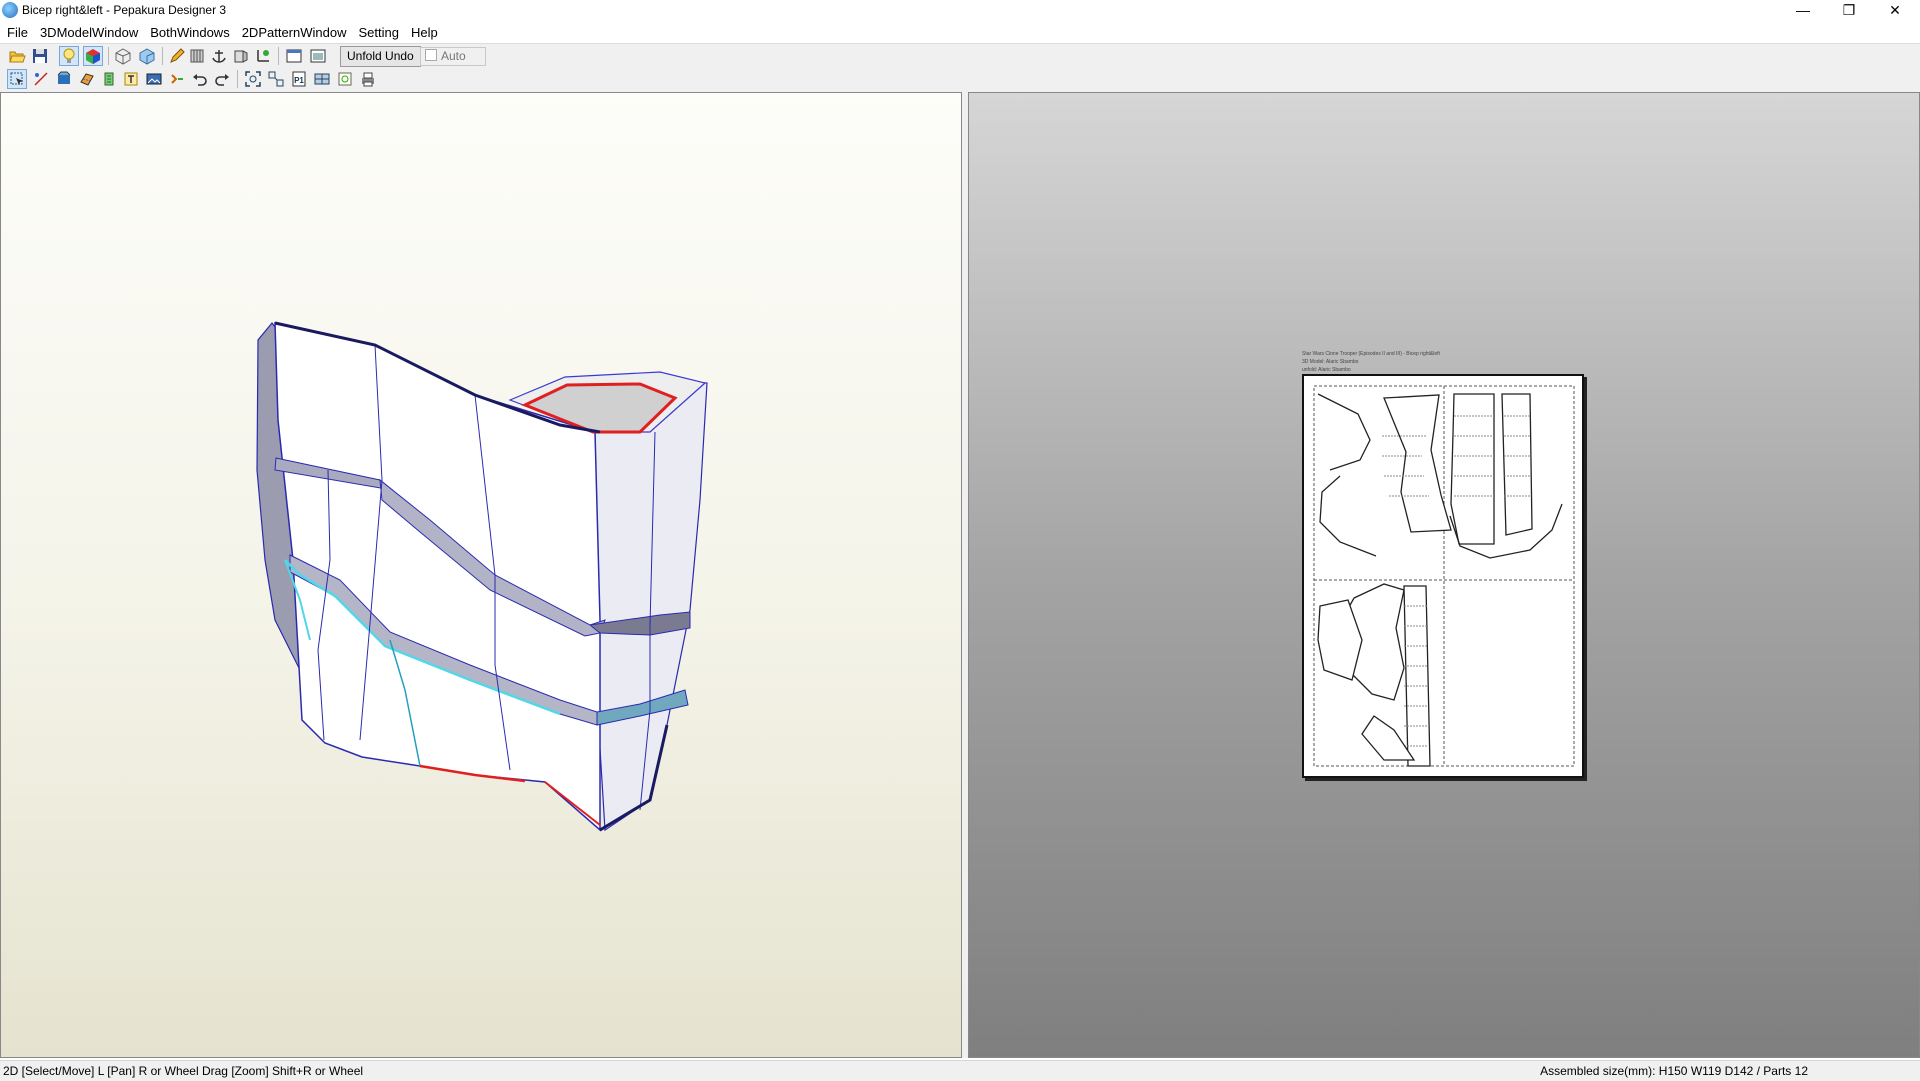 The width and height of the screenshot is (1920, 1081). Describe the element at coordinates (1326, 370) in the screenshot. I see `pattern-unfold-credit: unfold: Alaric Sbambo` at that location.